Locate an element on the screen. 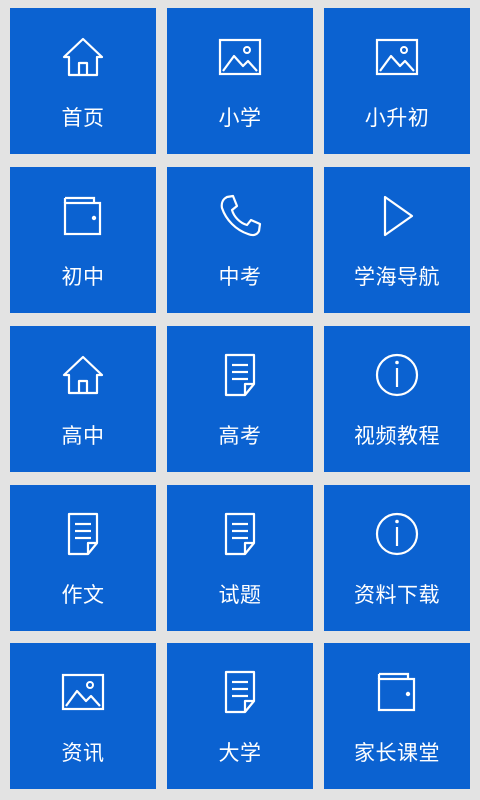  tile-college-exam: 高考 is located at coordinates (240, 399).